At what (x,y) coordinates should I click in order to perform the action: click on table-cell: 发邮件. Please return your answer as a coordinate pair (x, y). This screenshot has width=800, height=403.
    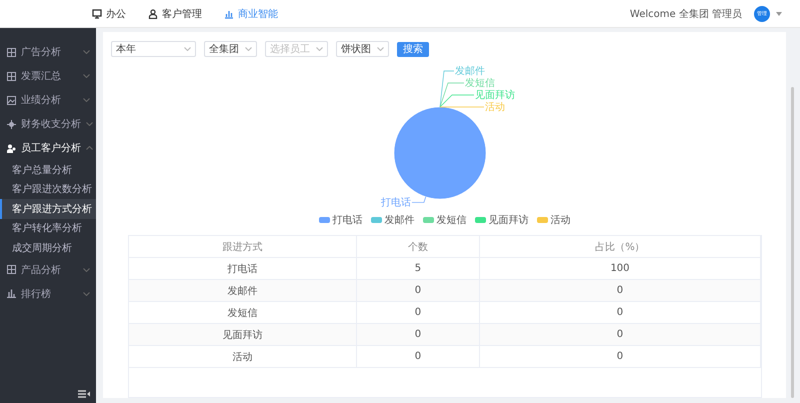
    Looking at the image, I should click on (242, 291).